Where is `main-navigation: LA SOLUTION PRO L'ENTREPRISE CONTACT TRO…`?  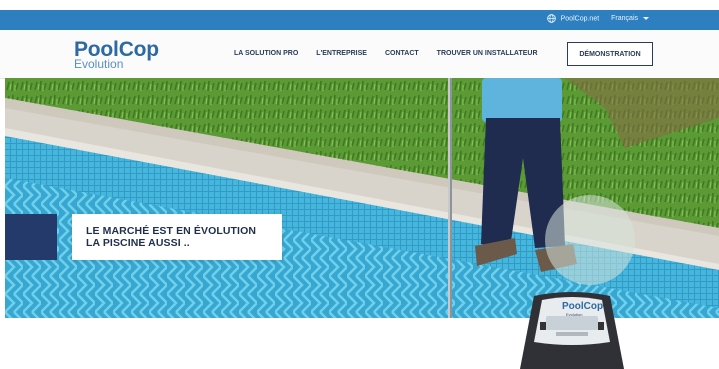 main-navigation: LA SOLUTION PRO L'ENTREPRISE CONTACT TRO… is located at coordinates (386, 53).